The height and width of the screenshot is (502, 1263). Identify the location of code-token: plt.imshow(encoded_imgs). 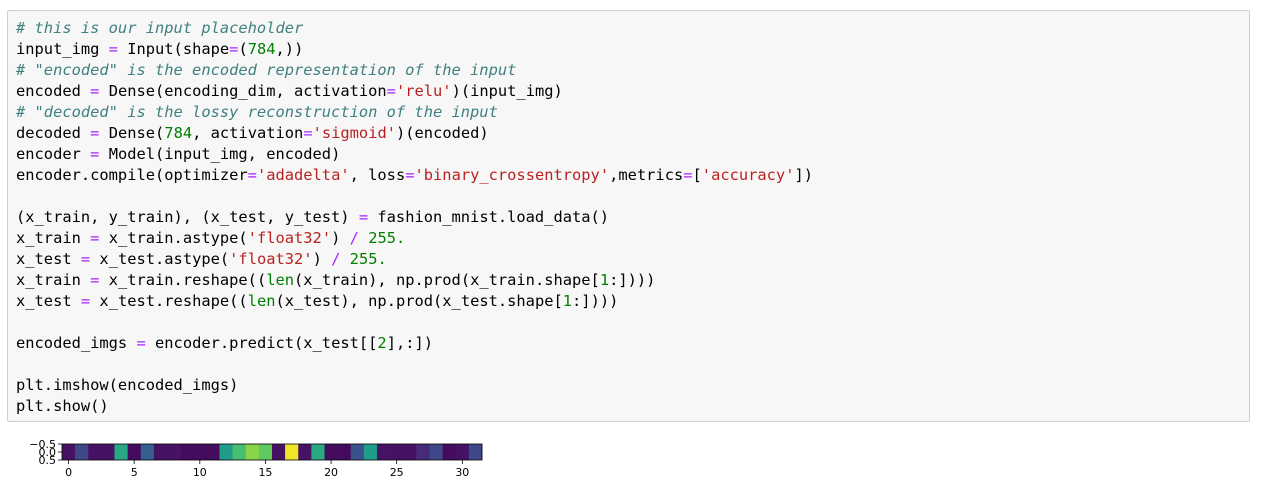
(127, 385).